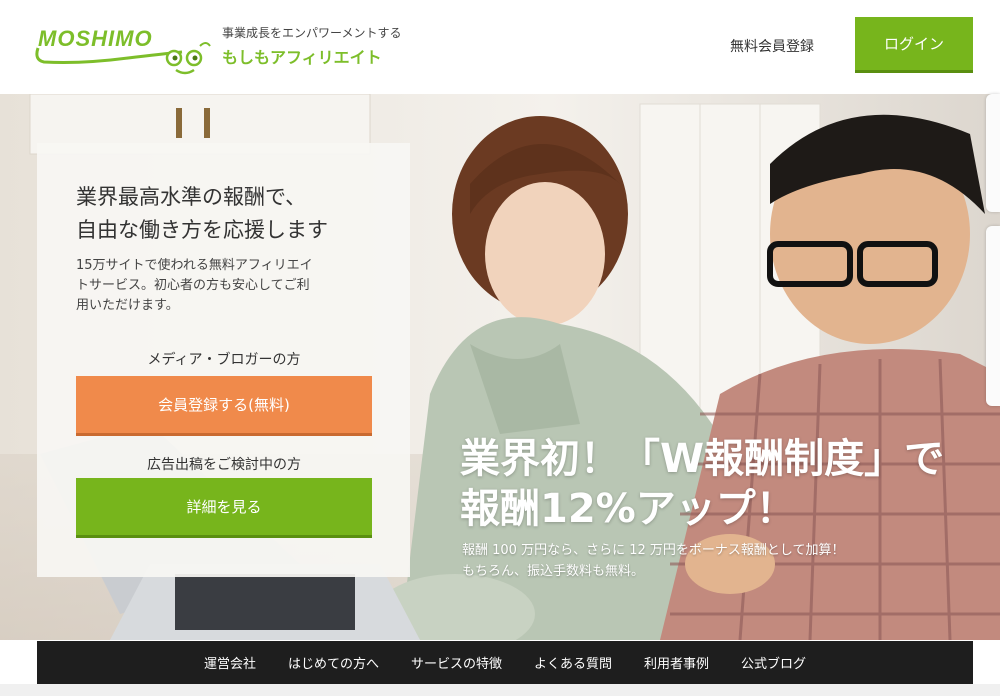 The height and width of the screenshot is (696, 1000). What do you see at coordinates (653, 550) in the screenshot?
I see `promo-subtext-line: 報酬 100 万円なら、さらに 12 万円をボーナス報酬として加算！` at bounding box center [653, 550].